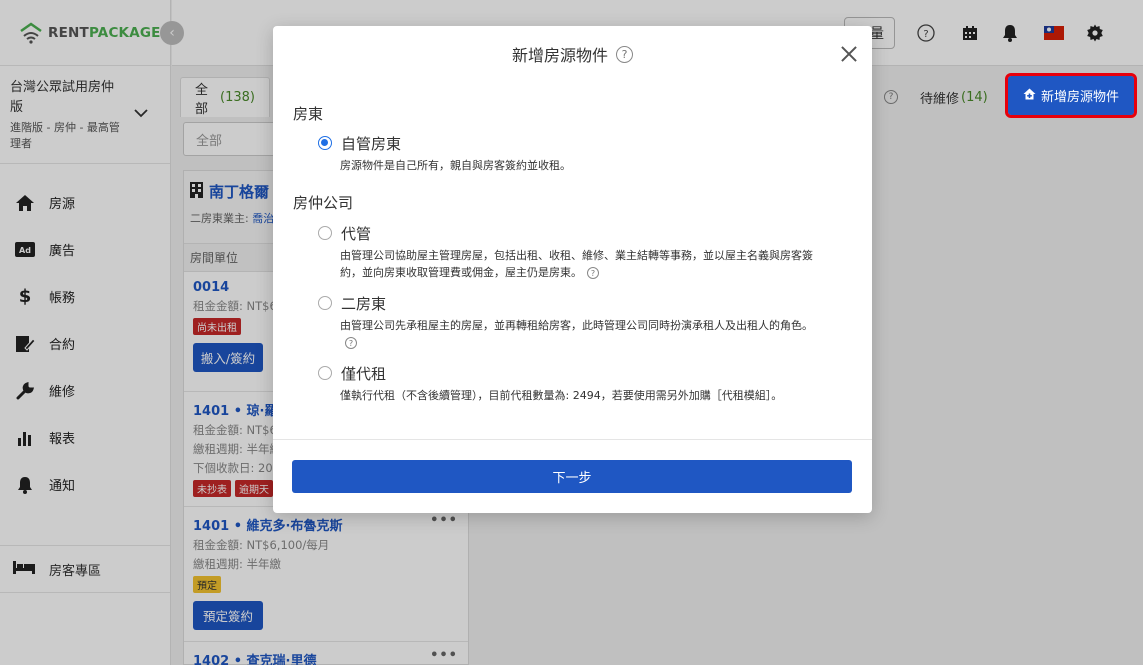 The image size is (1143, 665). Describe the element at coordinates (572, 476) in the screenshot. I see `next-step-button: 下一步` at that location.